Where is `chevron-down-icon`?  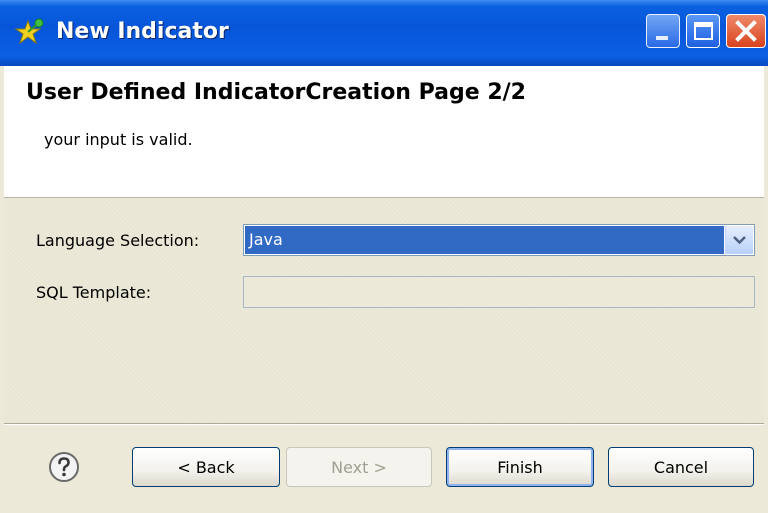 chevron-down-icon is located at coordinates (739, 240).